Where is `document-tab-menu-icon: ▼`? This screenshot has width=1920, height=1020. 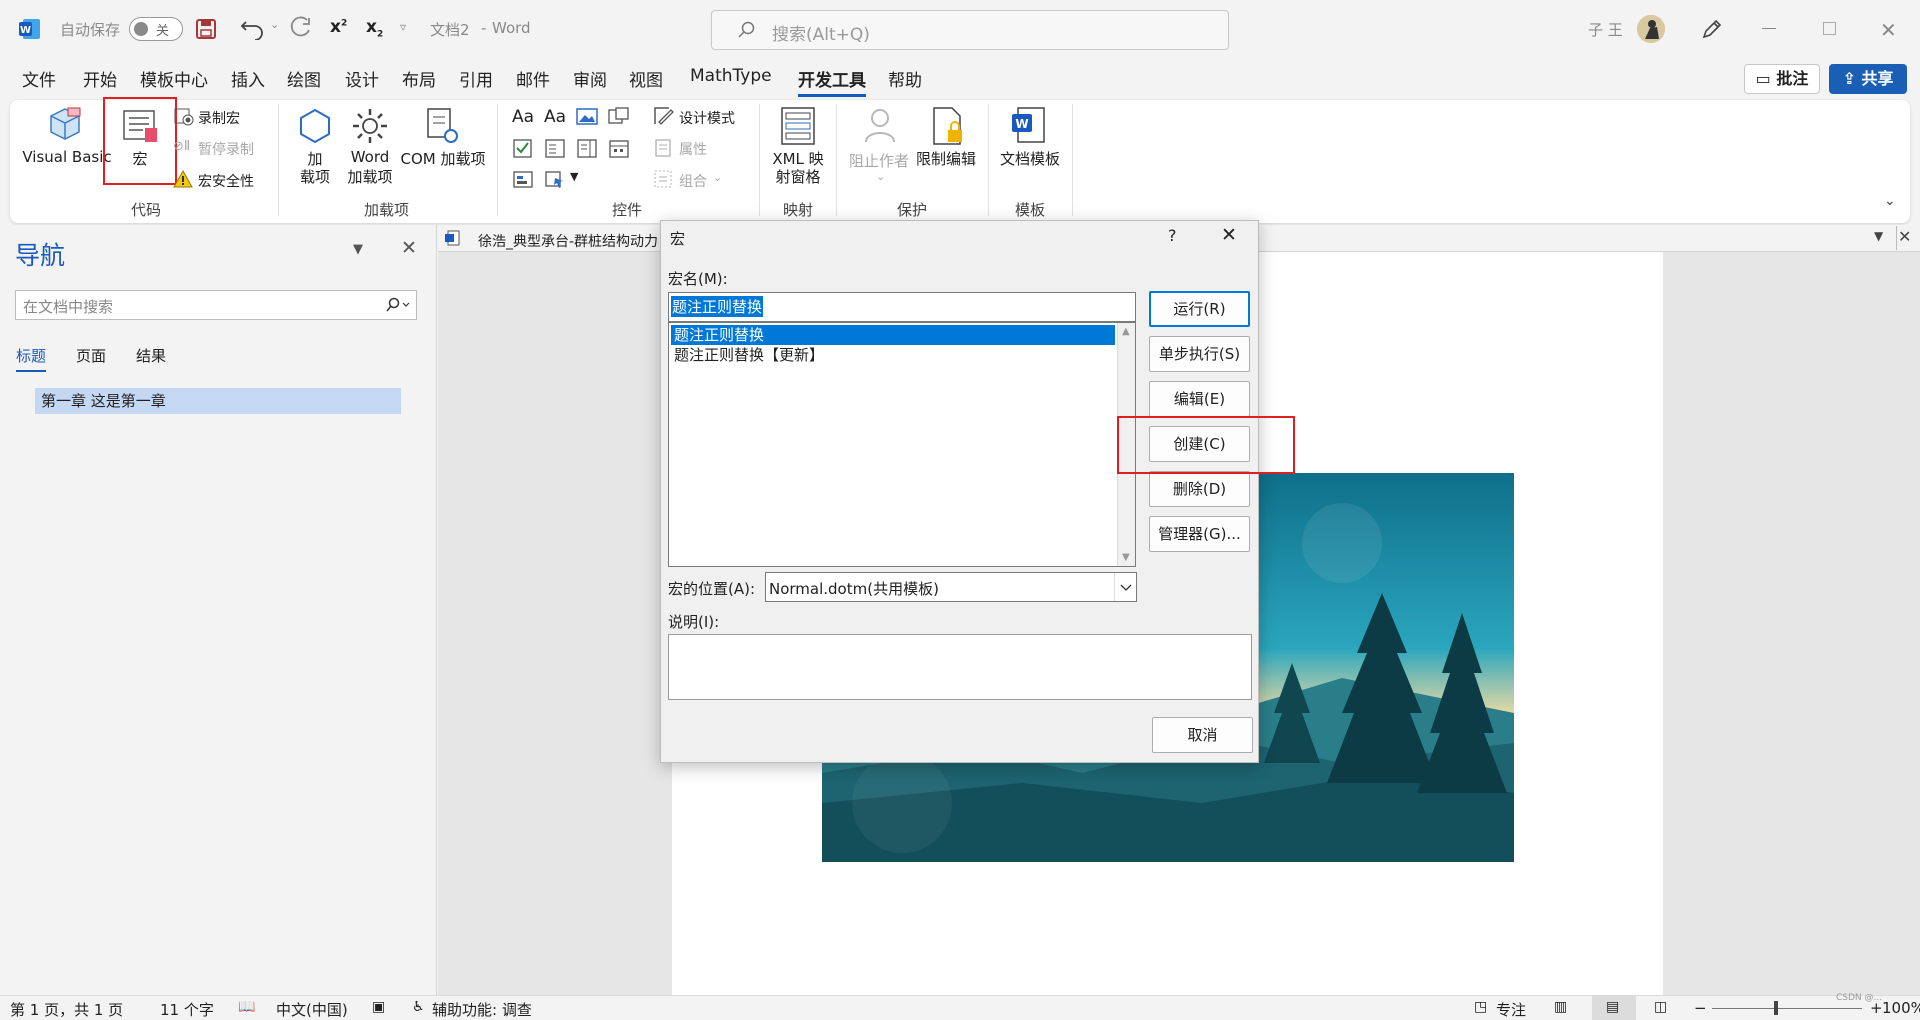 document-tab-menu-icon: ▼ is located at coordinates (1878, 236).